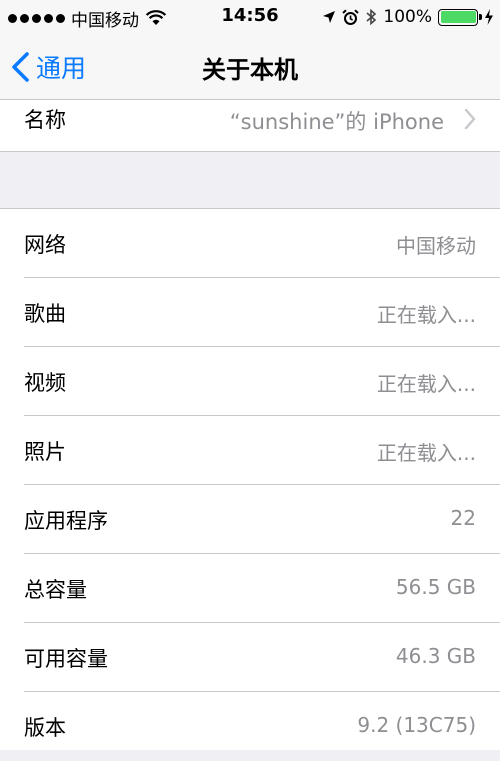  I want to click on info-row-apps: 应用程序 22, so click(250, 519).